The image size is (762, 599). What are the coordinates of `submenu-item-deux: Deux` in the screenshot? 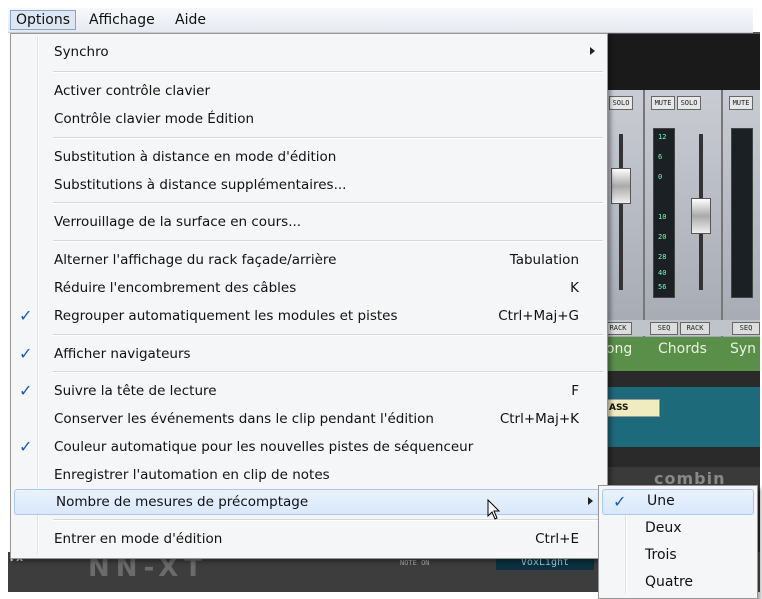 It's located at (678, 529).